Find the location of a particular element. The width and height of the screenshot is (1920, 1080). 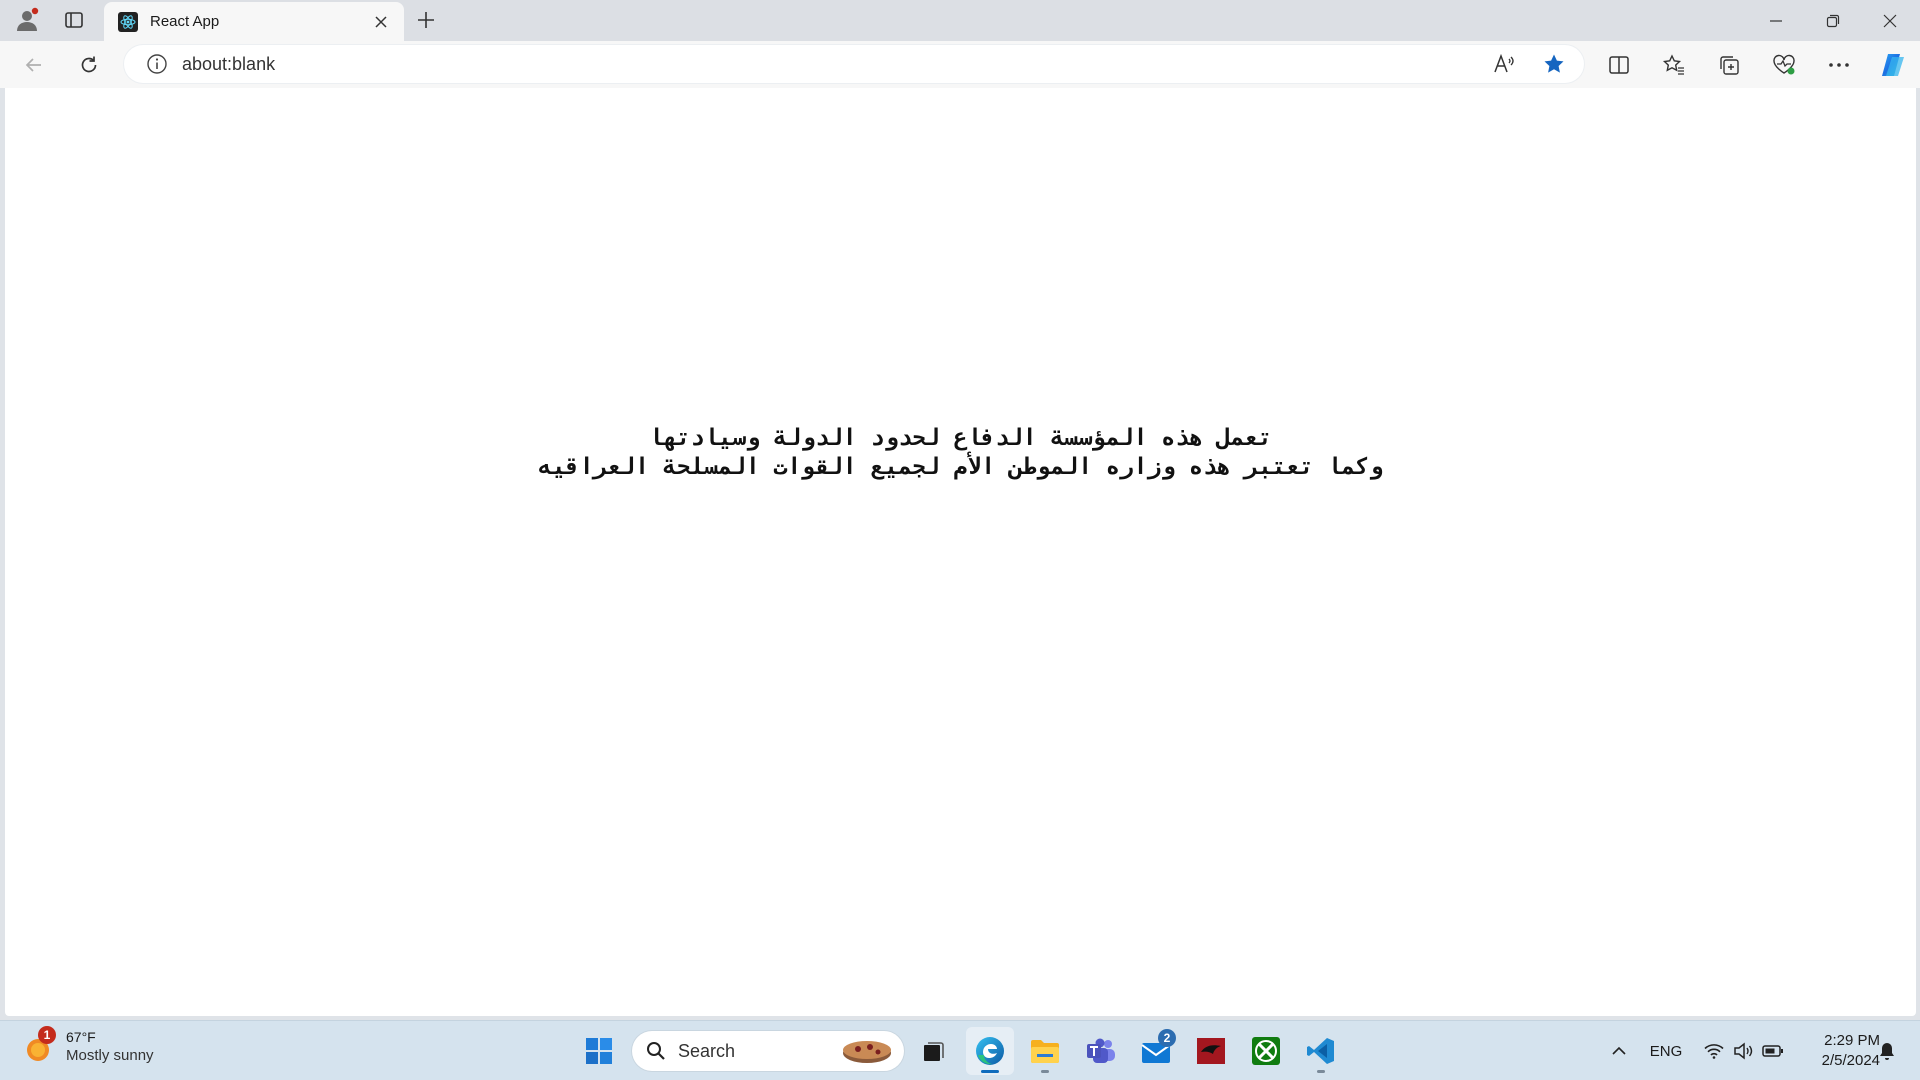

start-button is located at coordinates (599, 1051).